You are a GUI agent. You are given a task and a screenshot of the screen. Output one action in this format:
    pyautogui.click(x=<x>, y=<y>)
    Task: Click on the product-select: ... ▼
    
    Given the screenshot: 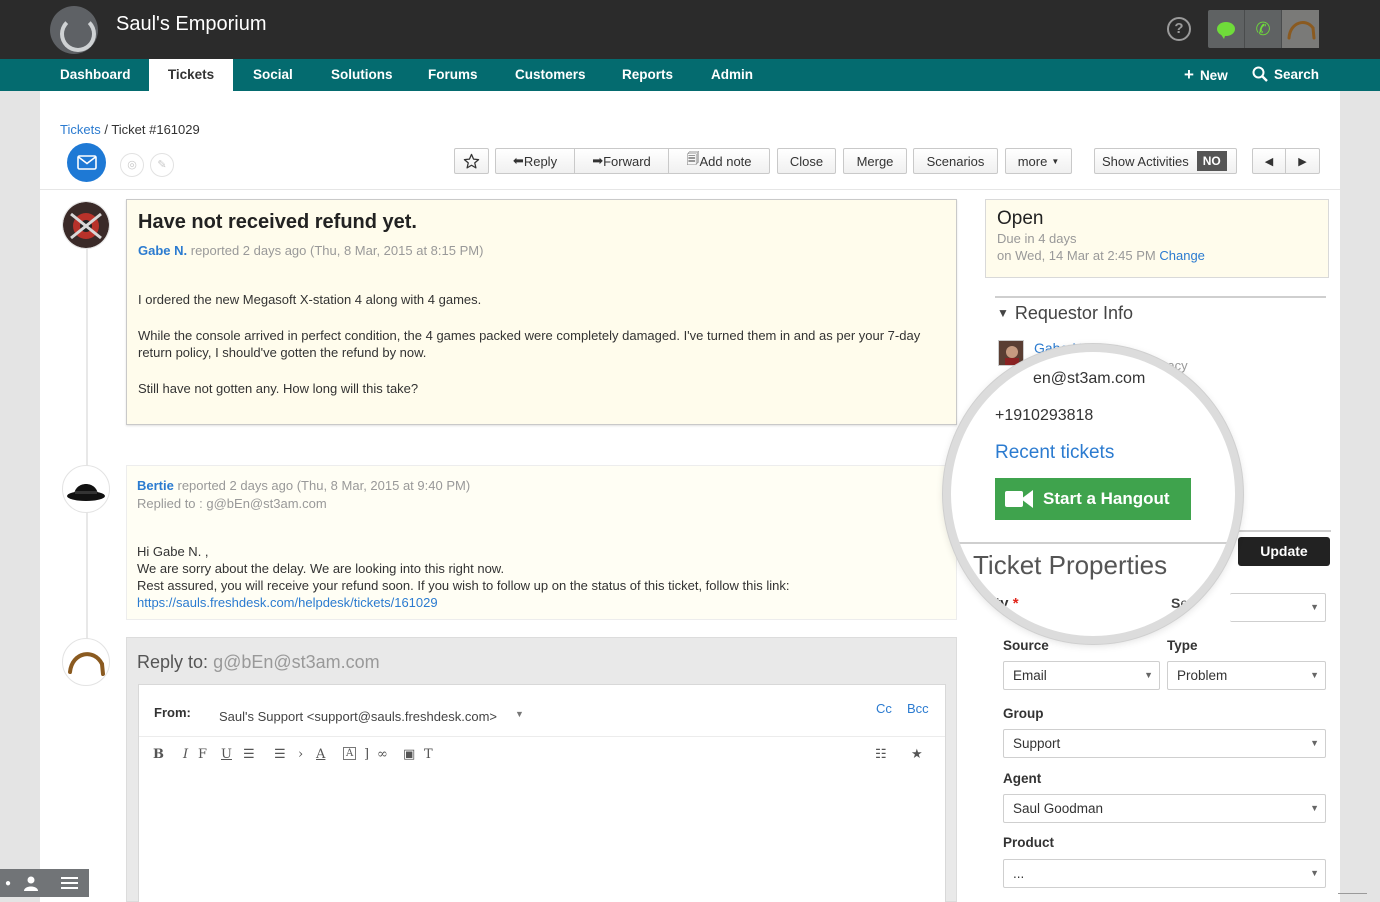 What is the action you would take?
    pyautogui.click(x=1164, y=873)
    